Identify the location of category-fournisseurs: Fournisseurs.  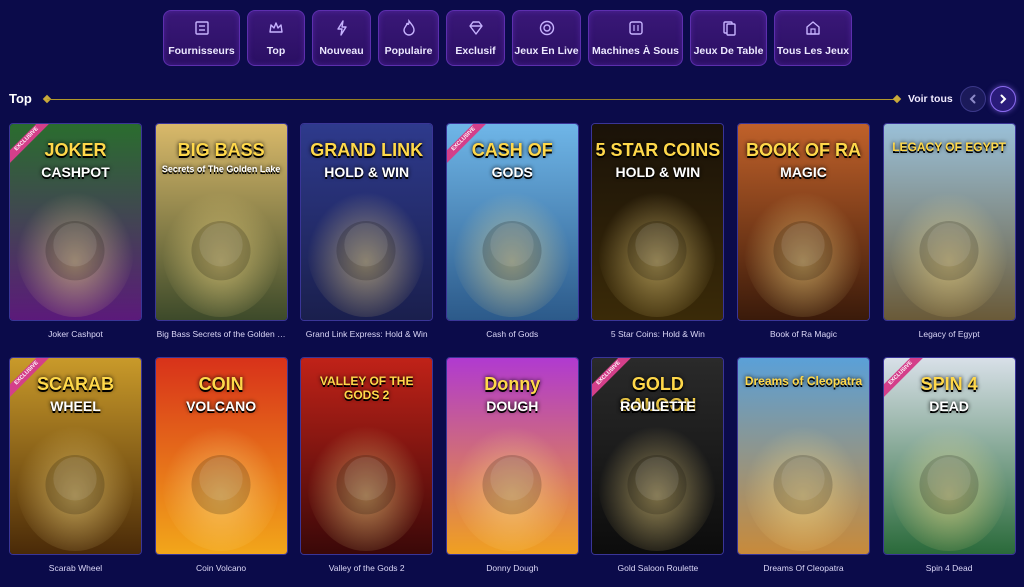
(201, 38).